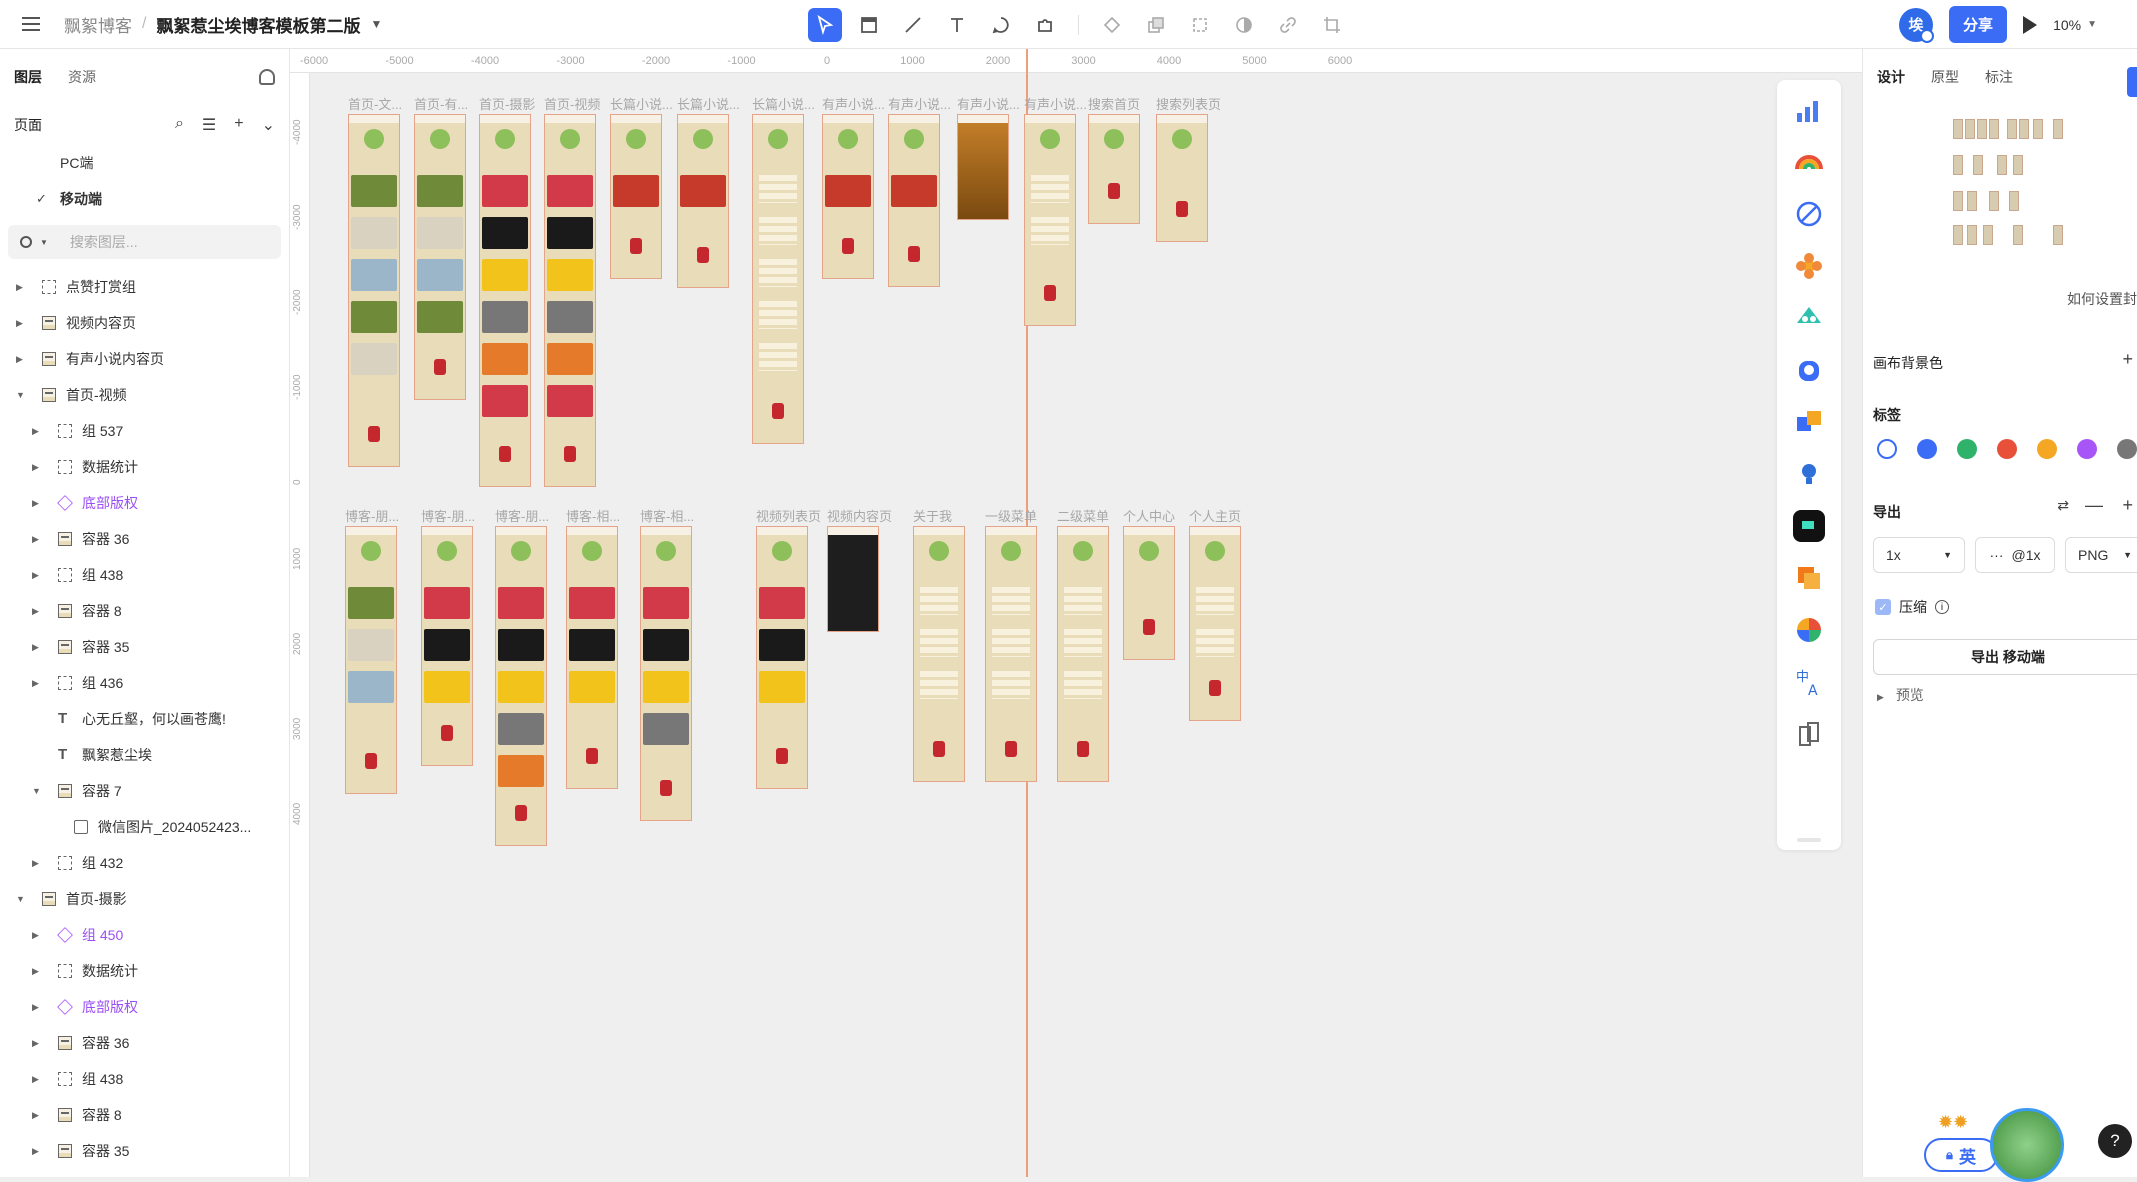 Image resolution: width=2137 pixels, height=1182 pixels. What do you see at coordinates (144, 935) in the screenshot?
I see `layer-row: ▶ 组 450` at bounding box center [144, 935].